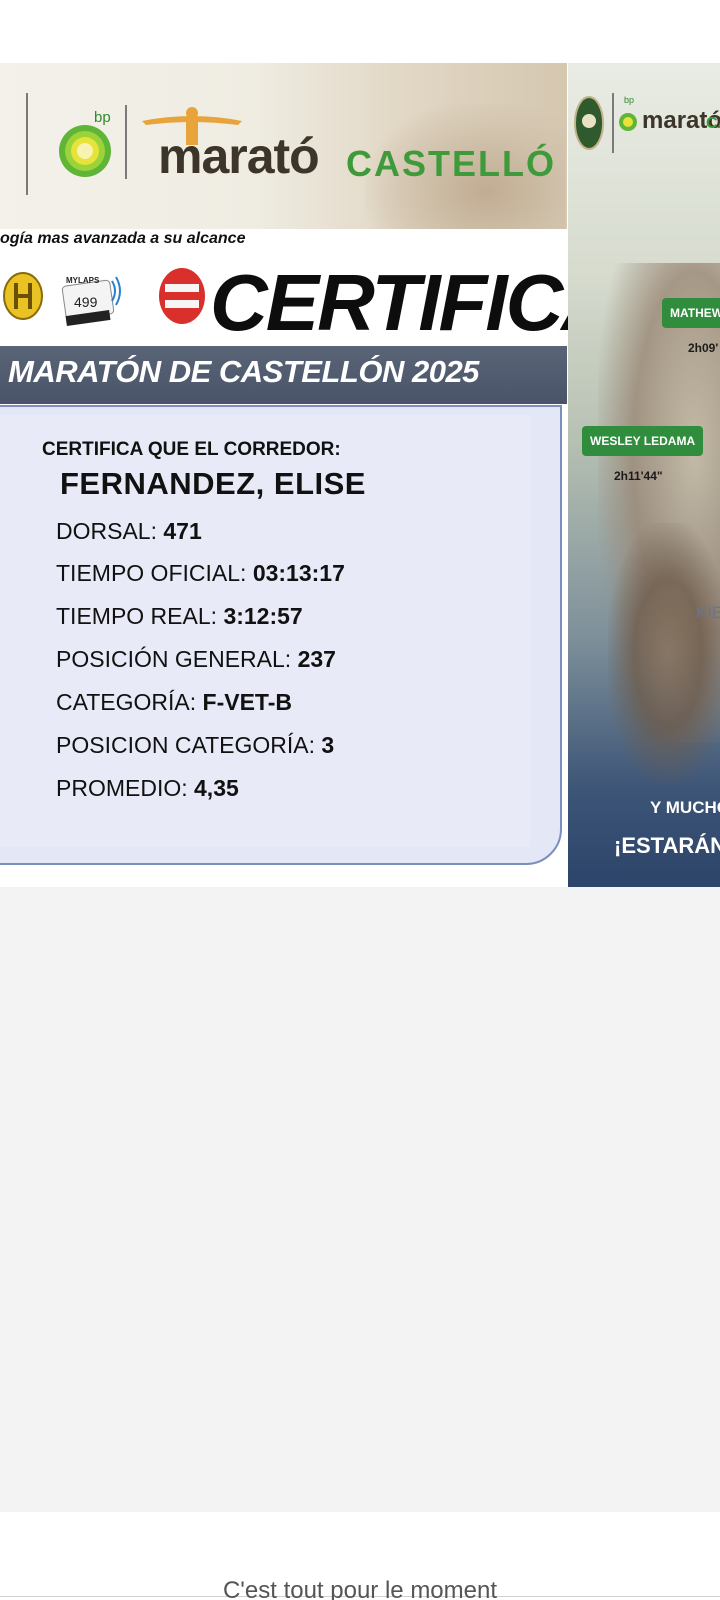  I want to click on promo-runner2-time: 2h11'44", so click(638, 476).